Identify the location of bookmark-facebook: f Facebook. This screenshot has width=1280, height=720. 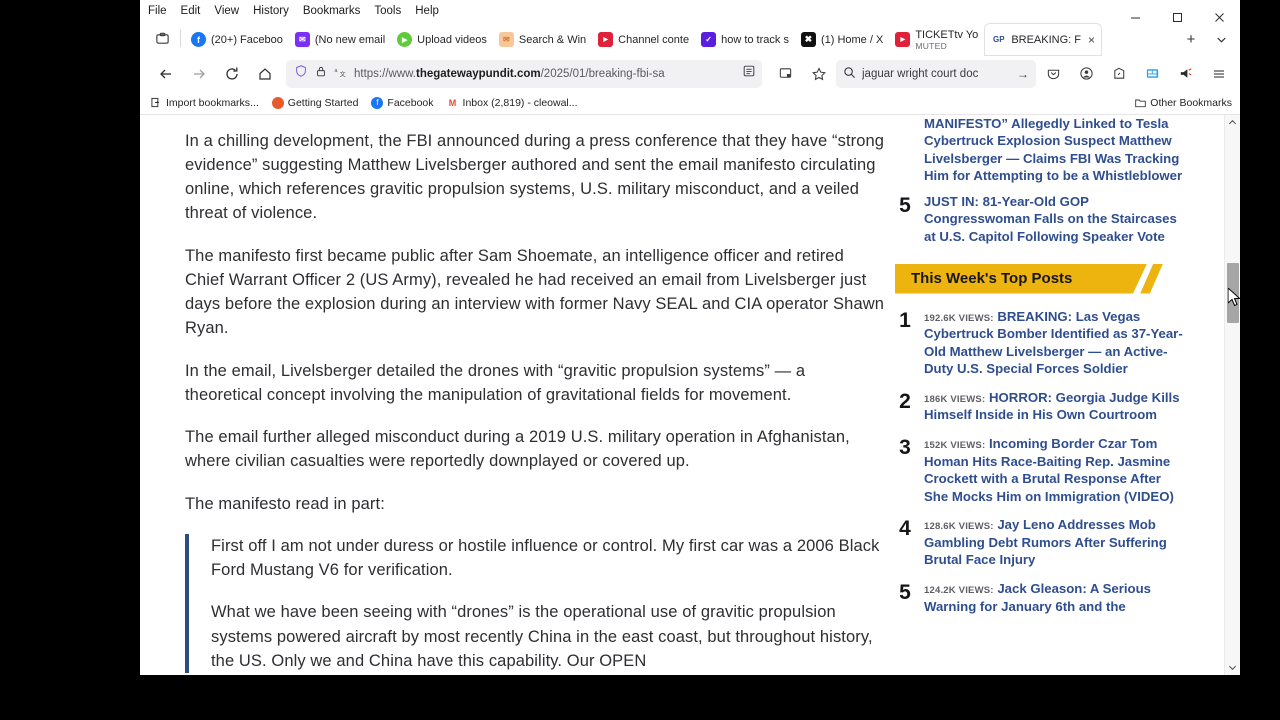
(402, 102).